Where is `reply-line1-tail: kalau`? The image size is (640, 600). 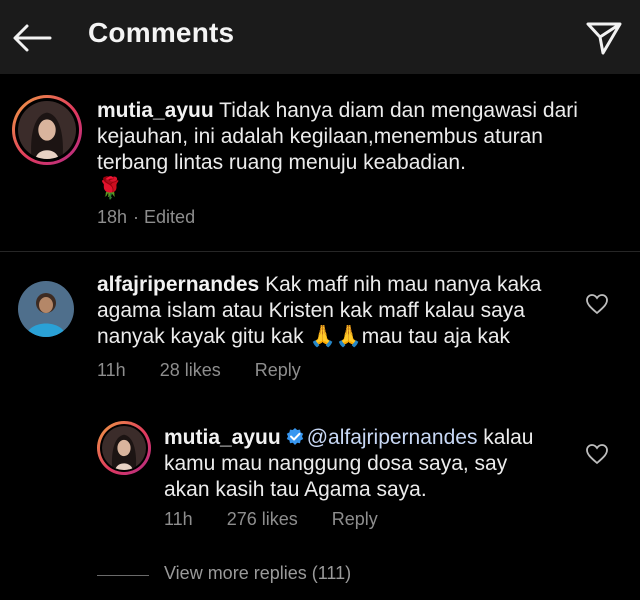 reply-line1-tail: kalau is located at coordinates (505, 437).